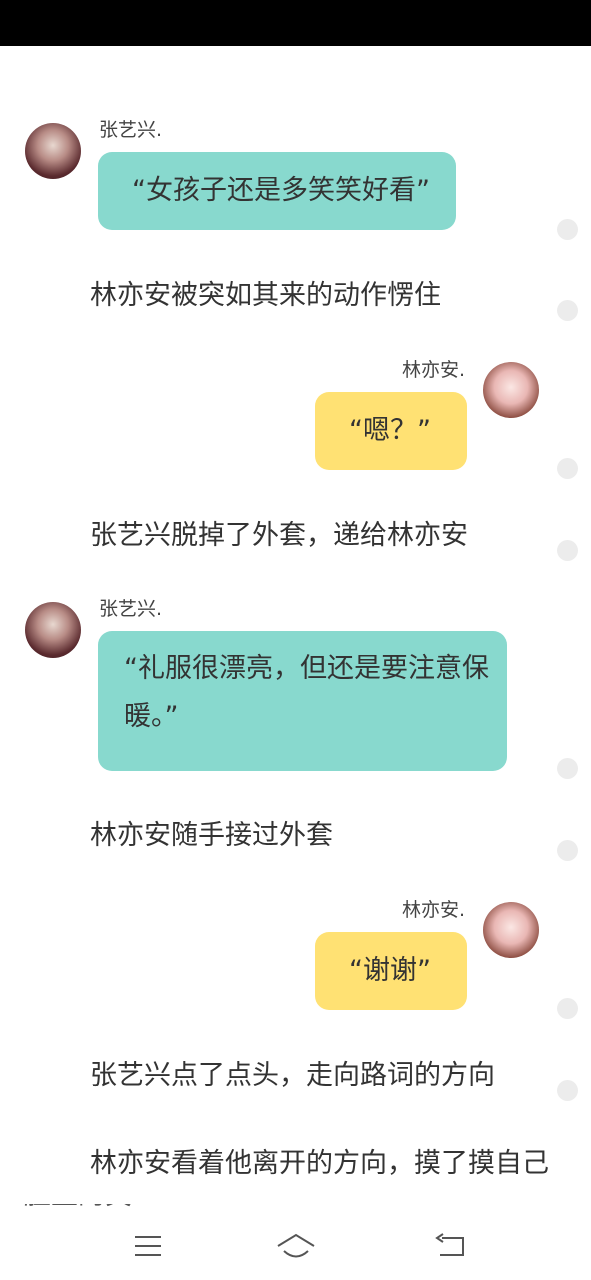 The width and height of the screenshot is (591, 1280). I want to click on back-icon, so click(449, 1244).